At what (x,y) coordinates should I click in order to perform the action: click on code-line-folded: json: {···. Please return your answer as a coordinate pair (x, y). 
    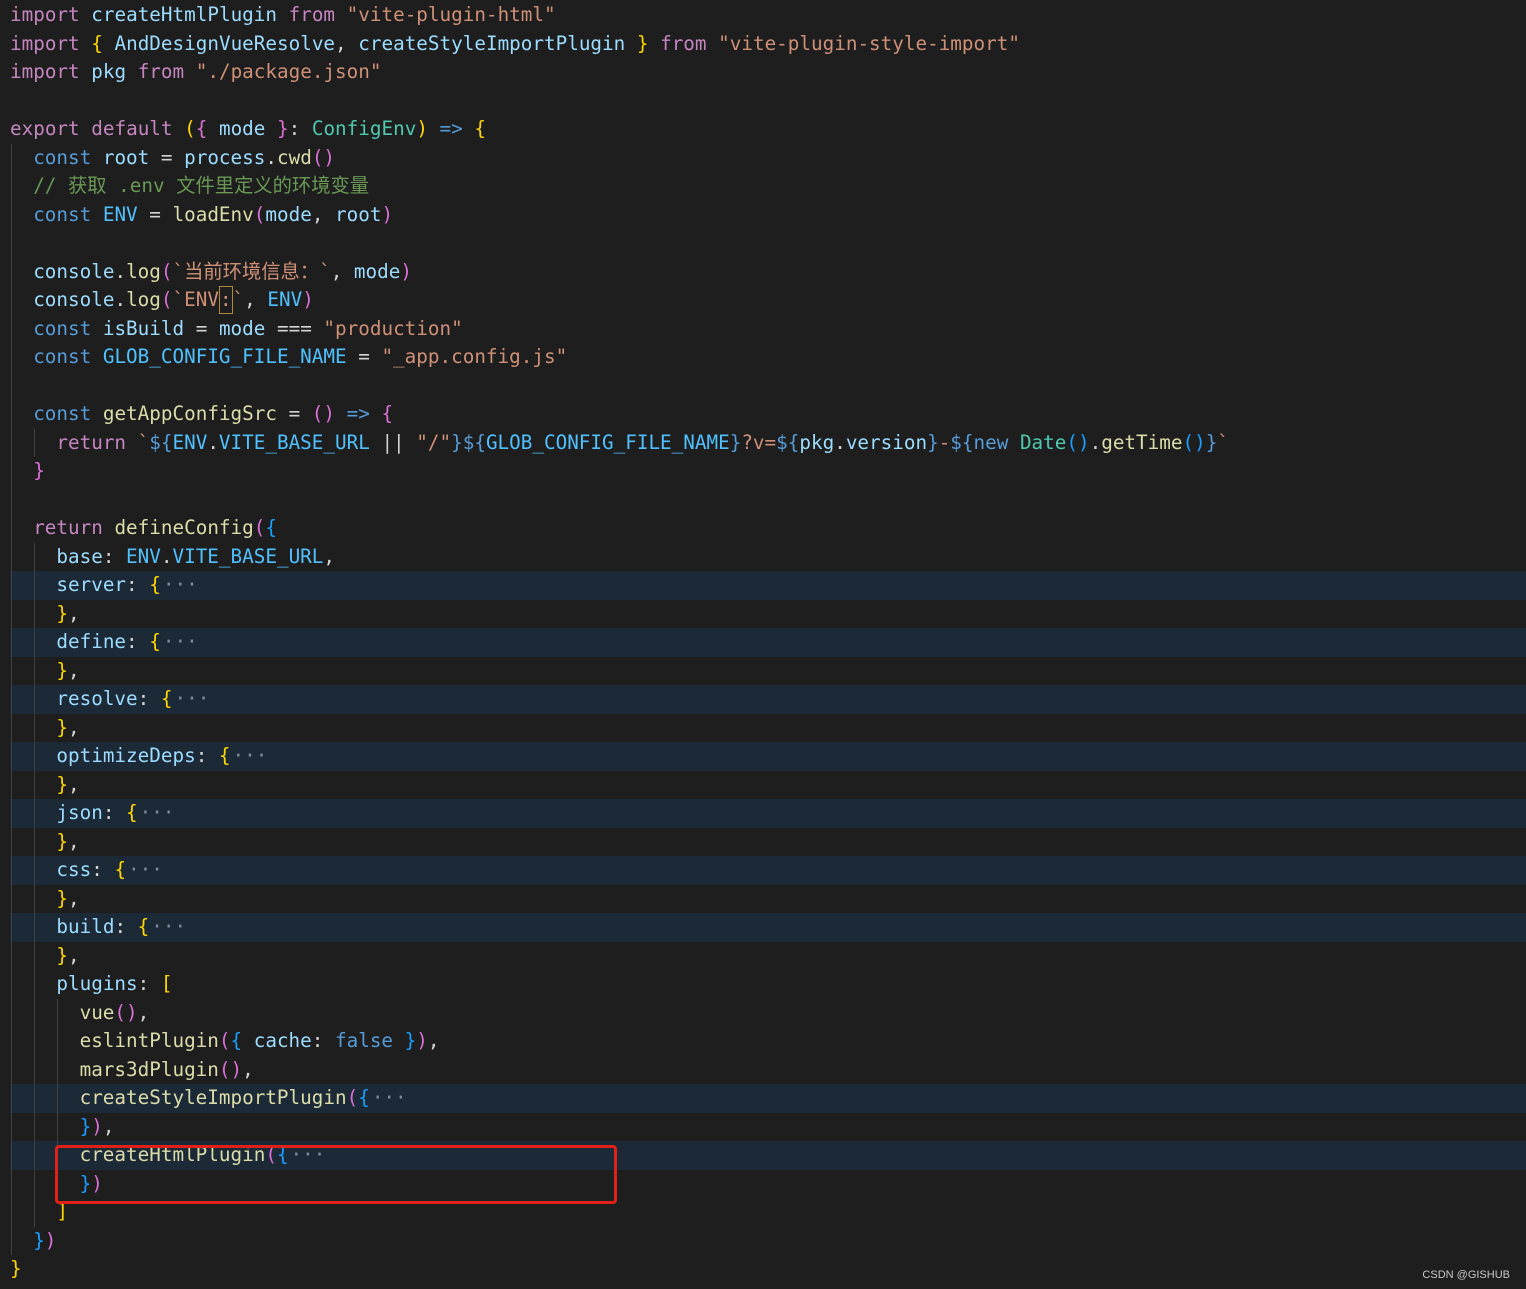
    Looking at the image, I should click on (763, 813).